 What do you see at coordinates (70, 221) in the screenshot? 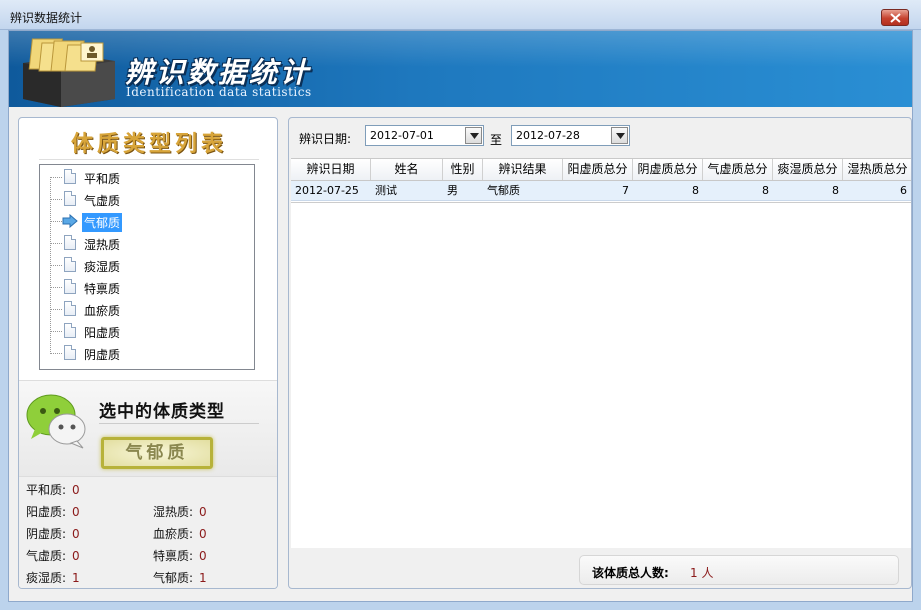
I see `arrow-right-icon` at bounding box center [70, 221].